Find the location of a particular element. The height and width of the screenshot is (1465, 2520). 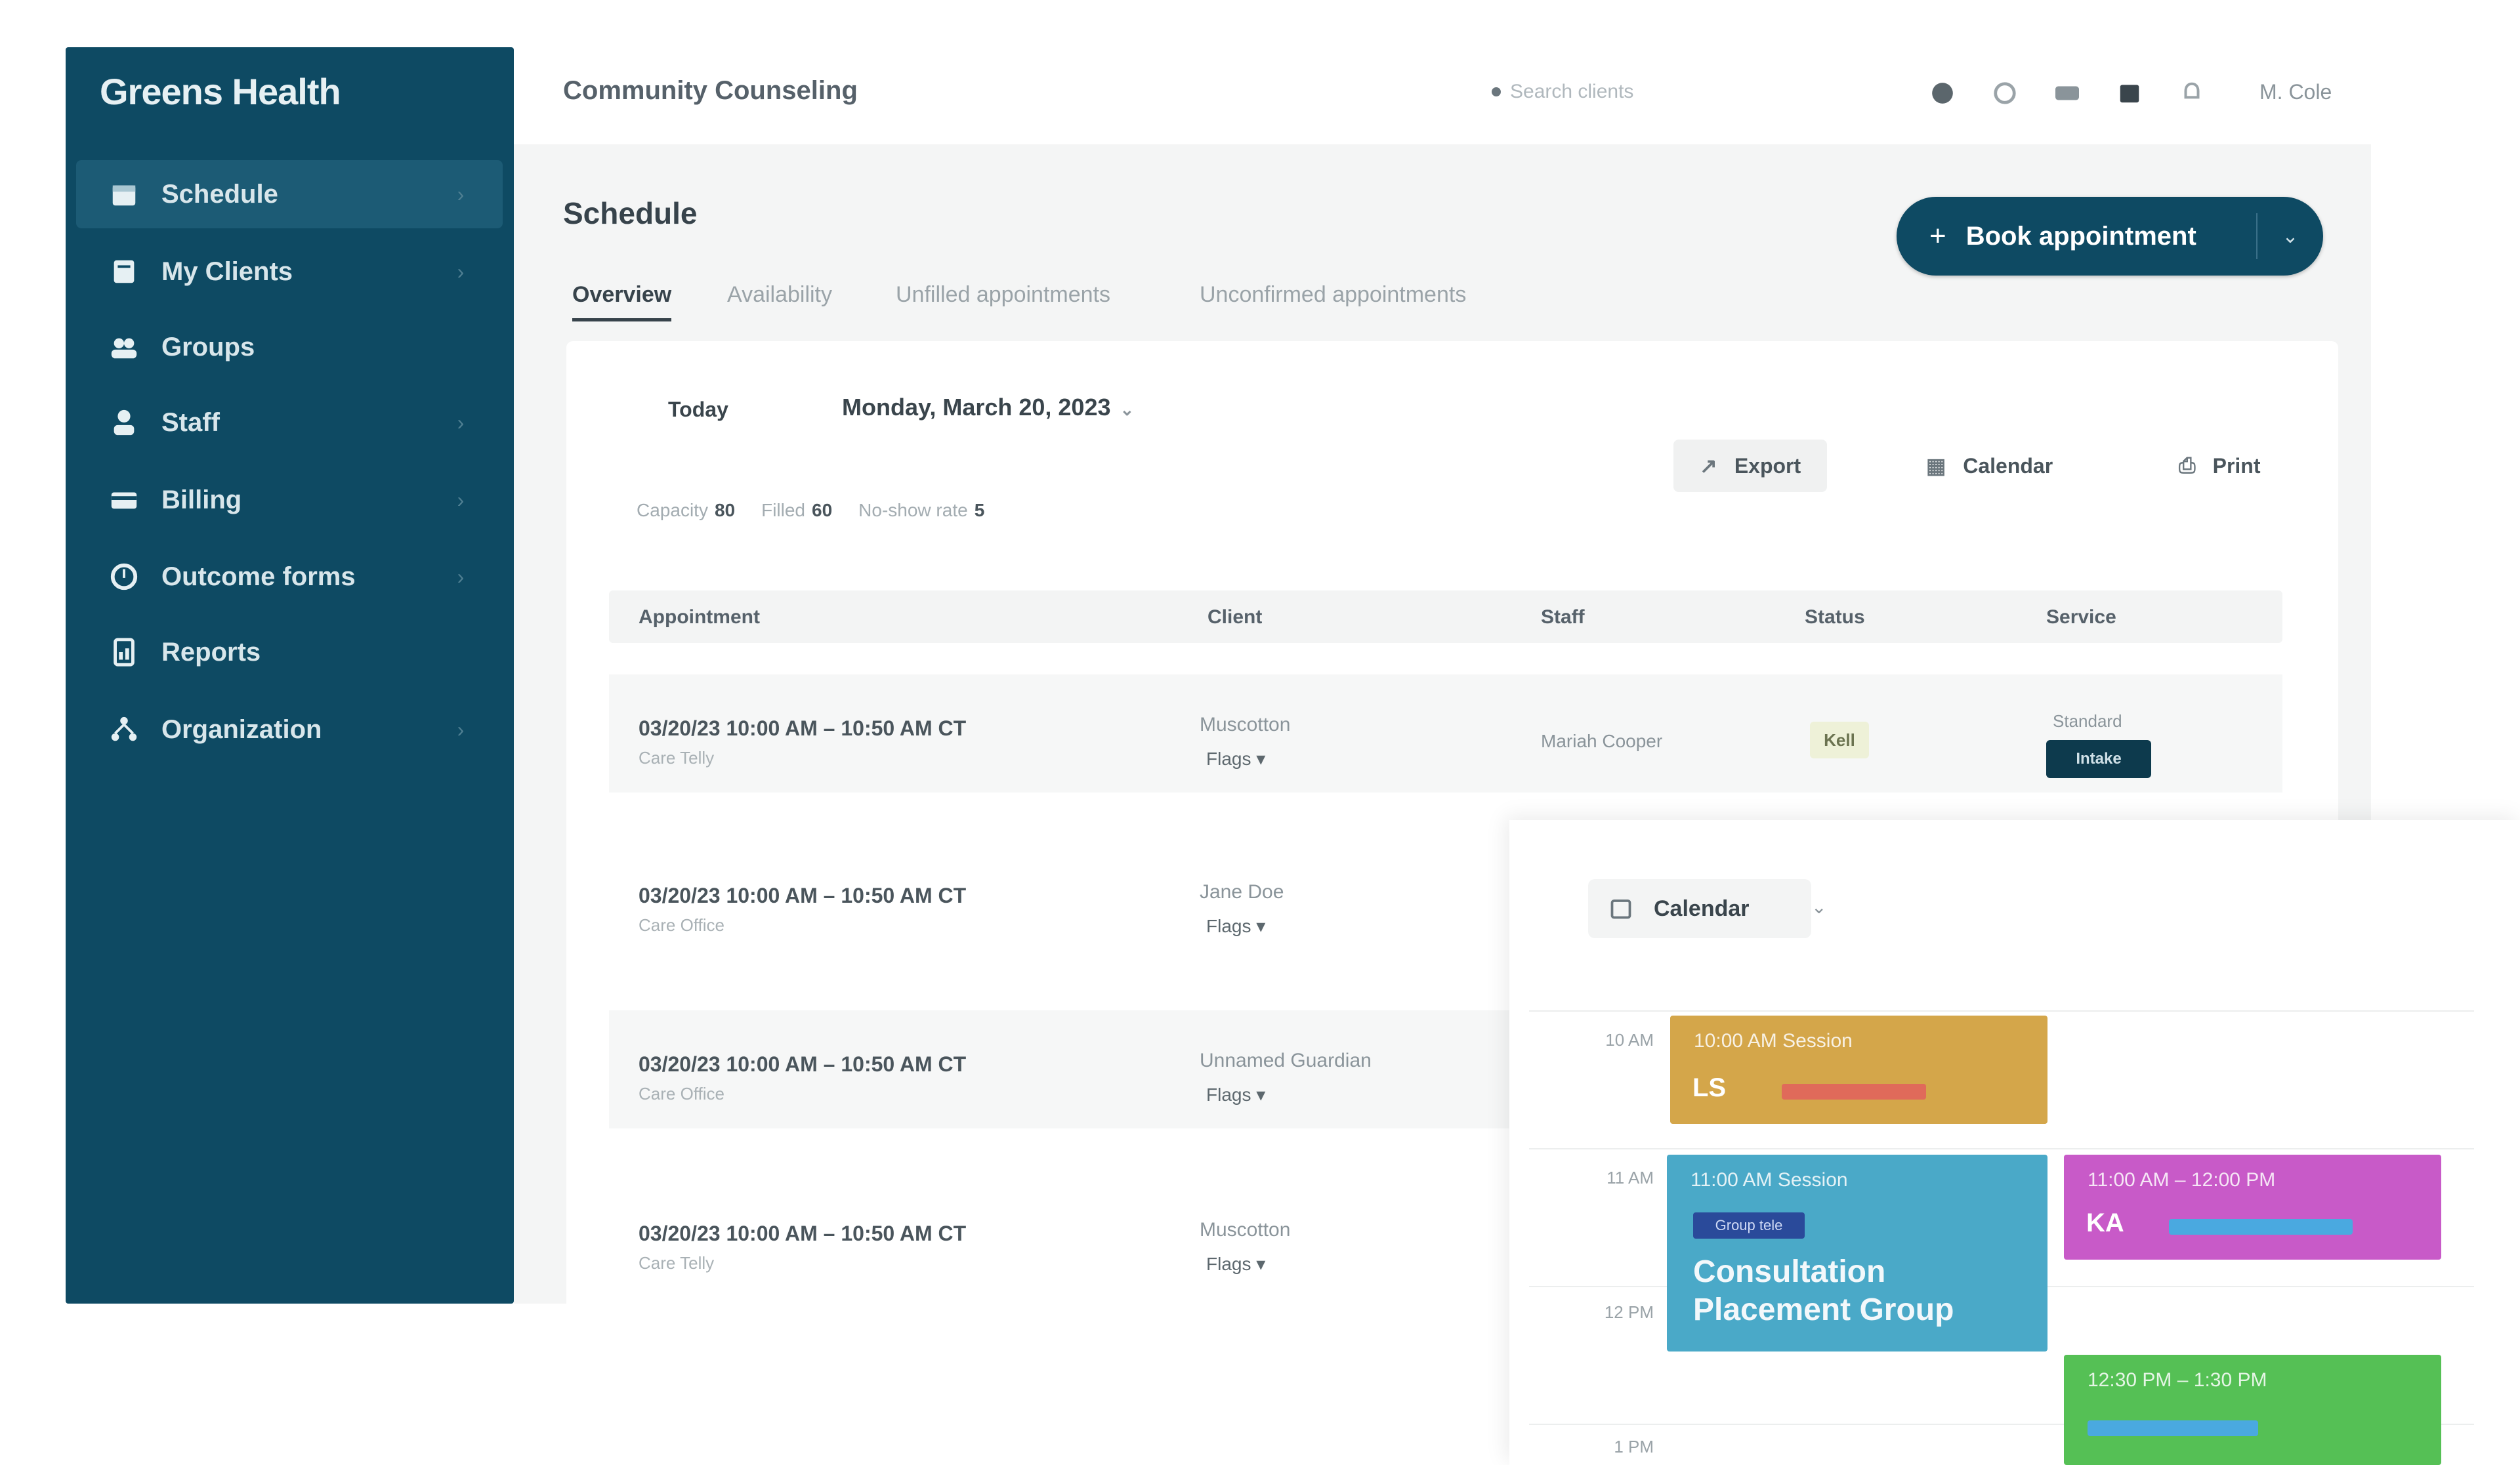

print-button: ⎙ Print is located at coordinates (2220, 466).